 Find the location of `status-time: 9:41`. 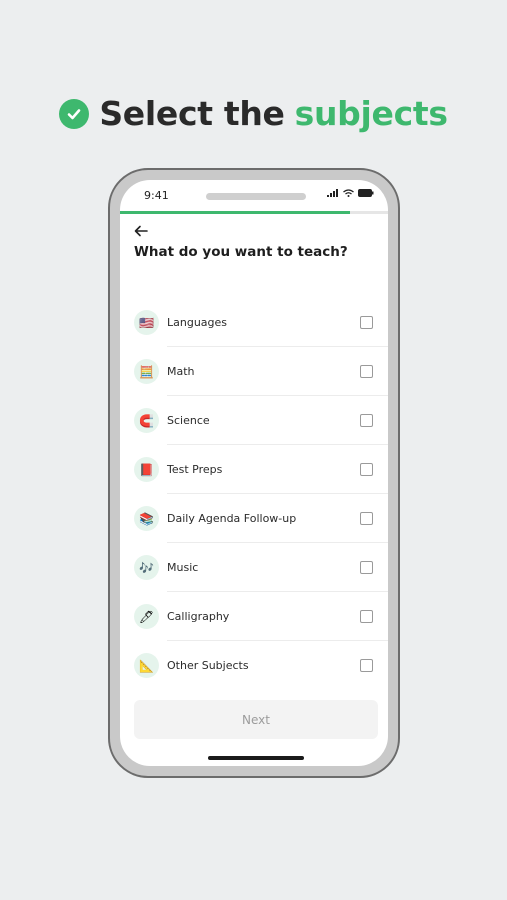

status-time: 9:41 is located at coordinates (156, 195).